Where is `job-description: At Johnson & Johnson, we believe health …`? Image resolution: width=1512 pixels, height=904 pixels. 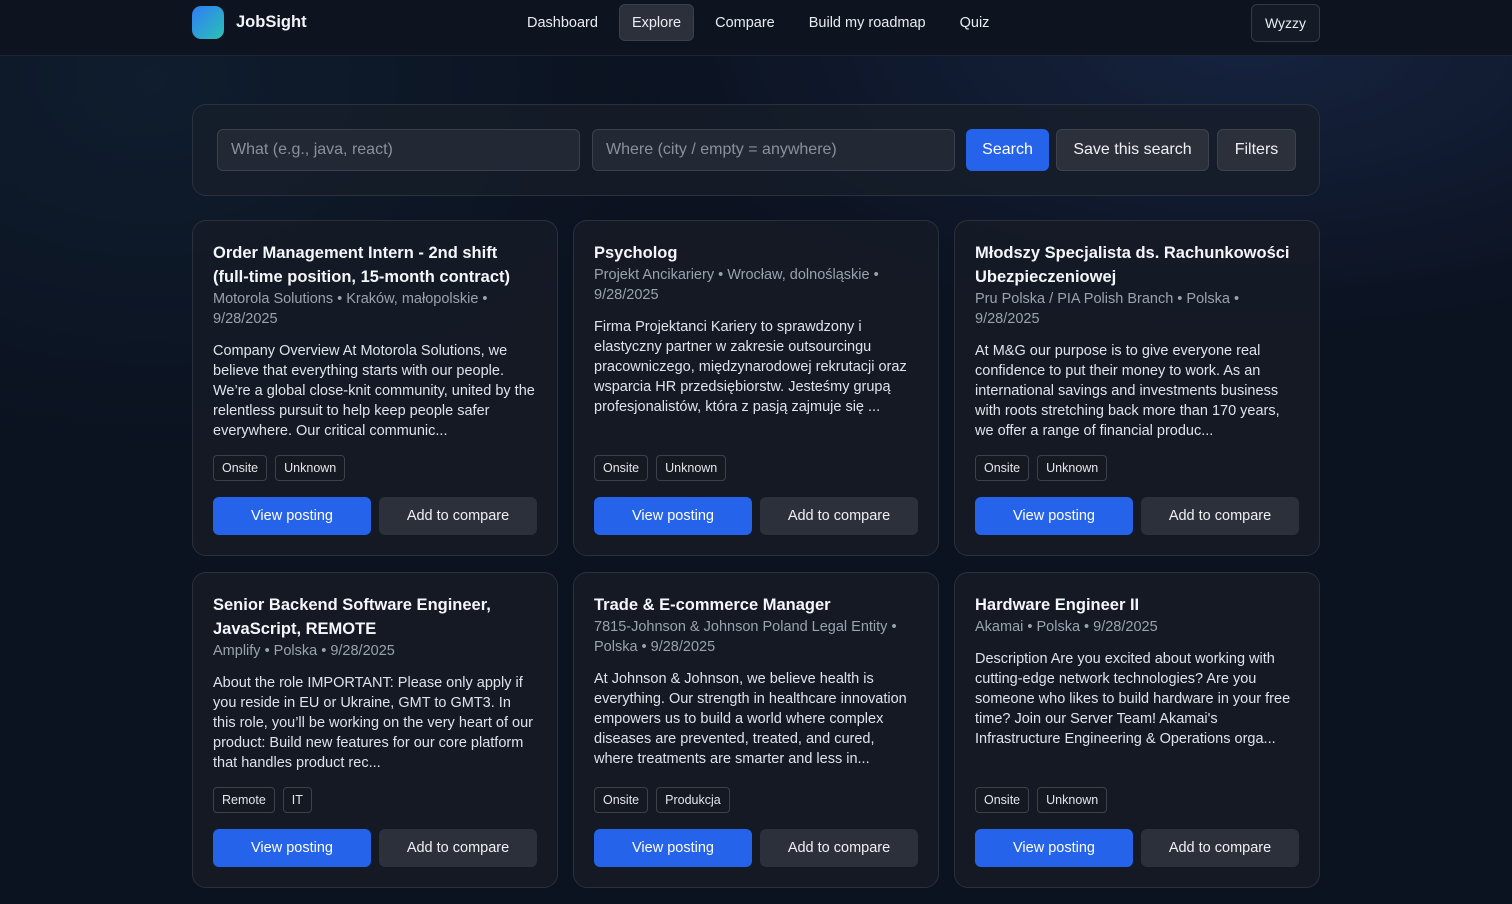
job-description: At Johnson & Johnson, we believe health … is located at coordinates (750, 719).